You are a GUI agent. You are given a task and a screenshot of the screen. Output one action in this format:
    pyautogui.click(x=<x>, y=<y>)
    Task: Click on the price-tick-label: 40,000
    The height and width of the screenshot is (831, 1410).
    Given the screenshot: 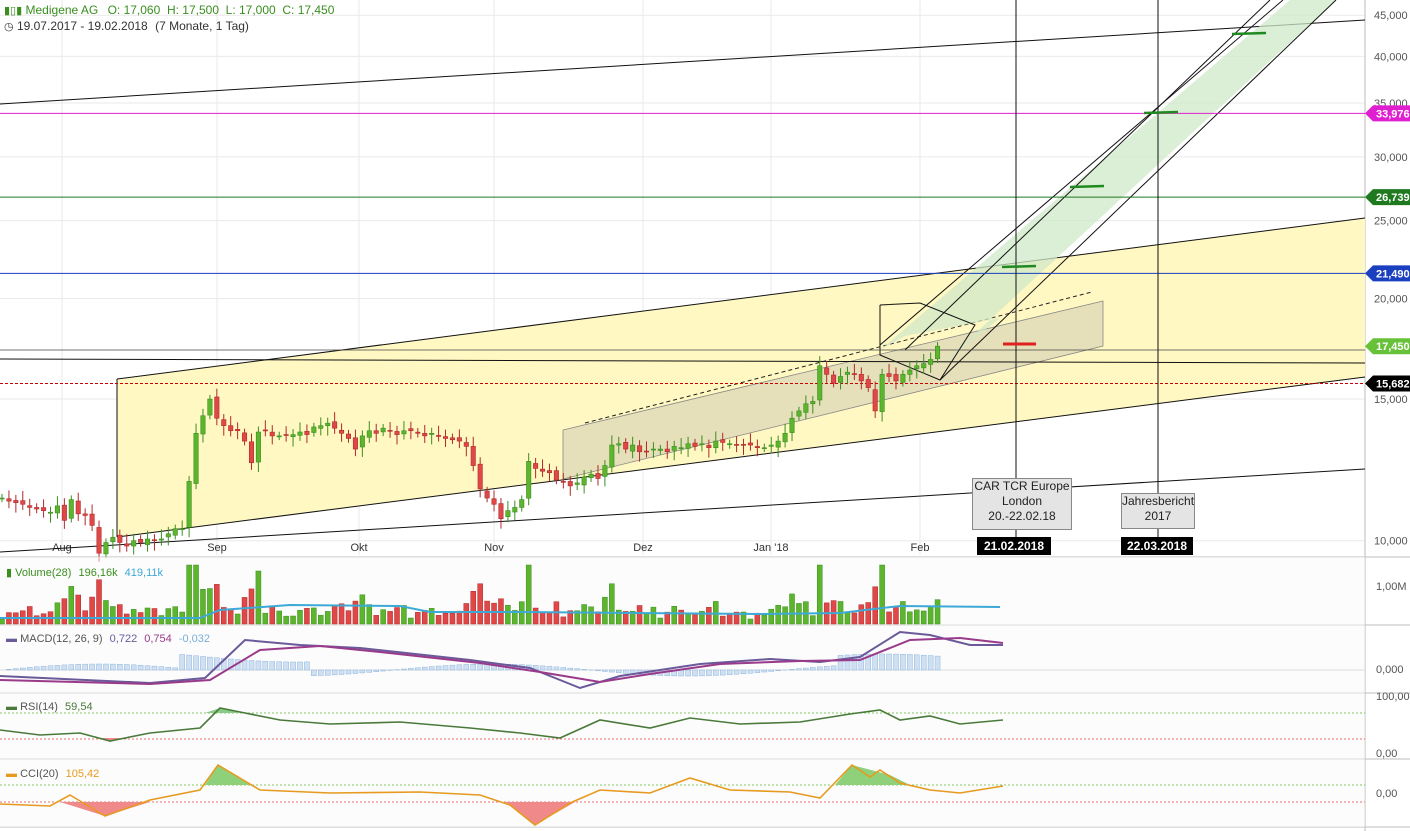 What is the action you would take?
    pyautogui.click(x=1391, y=57)
    